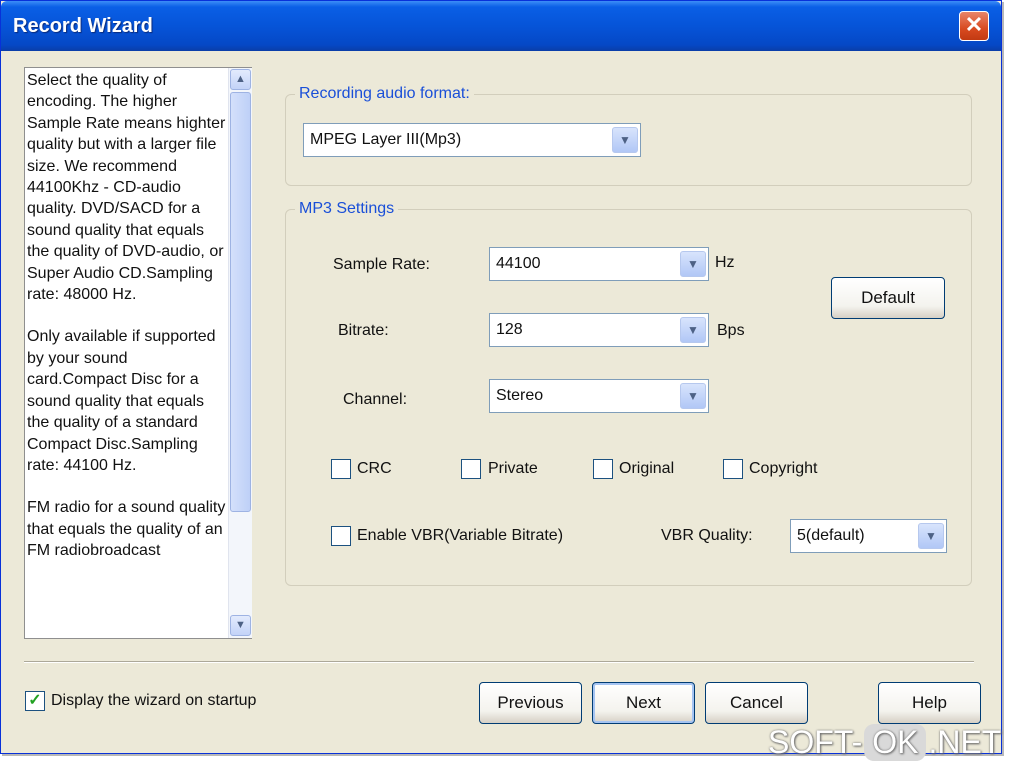 The width and height of the screenshot is (1020, 768). I want to click on sample-rate-dropdown: 44100 ▼, so click(599, 264).